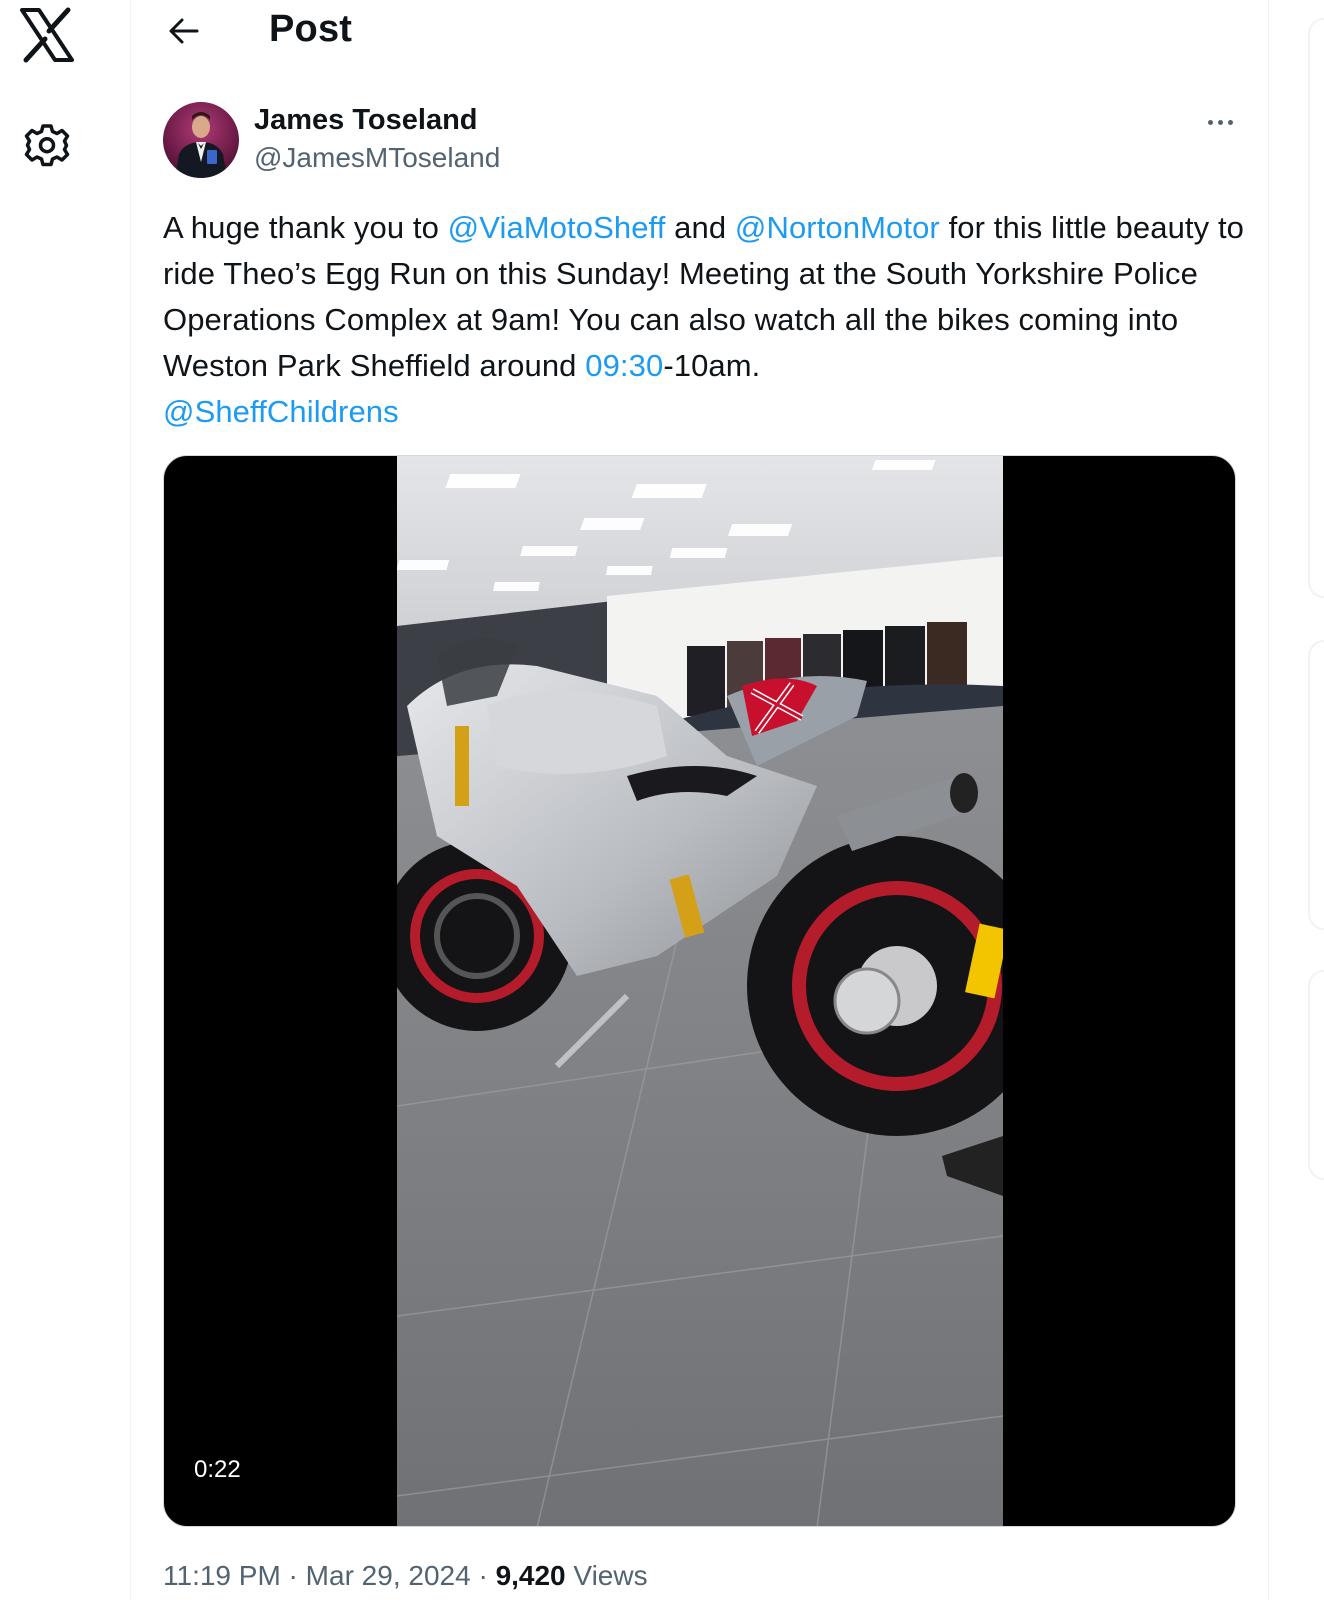 The height and width of the screenshot is (1600, 1324). Describe the element at coordinates (305, 227) in the screenshot. I see `post-text-segment: A huge thank you to` at that location.